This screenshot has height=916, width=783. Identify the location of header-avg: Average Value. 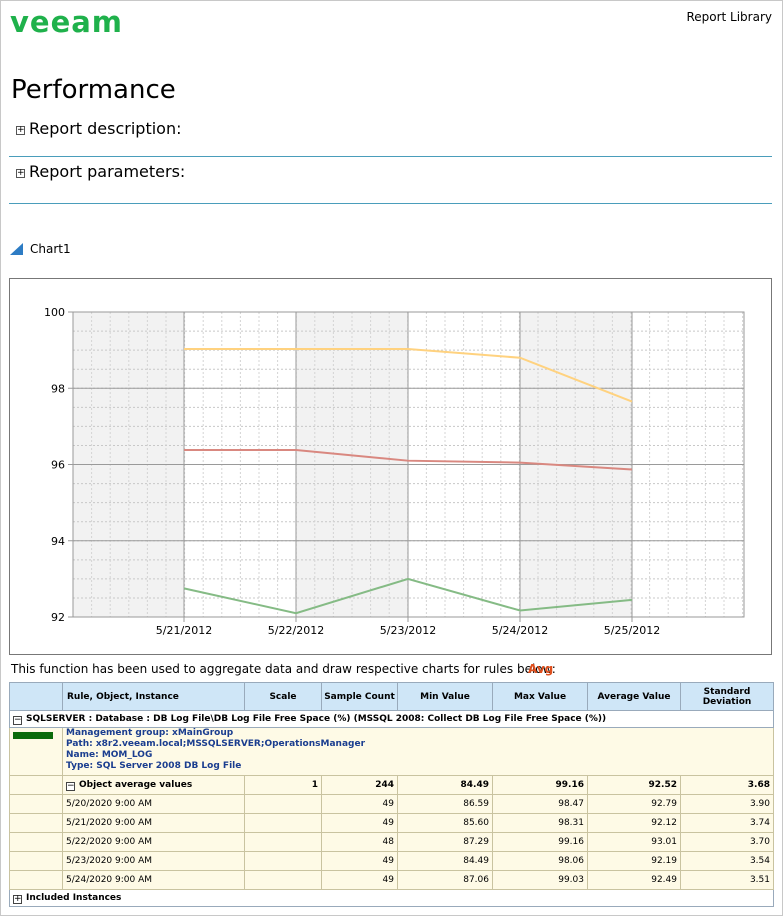
(634, 696).